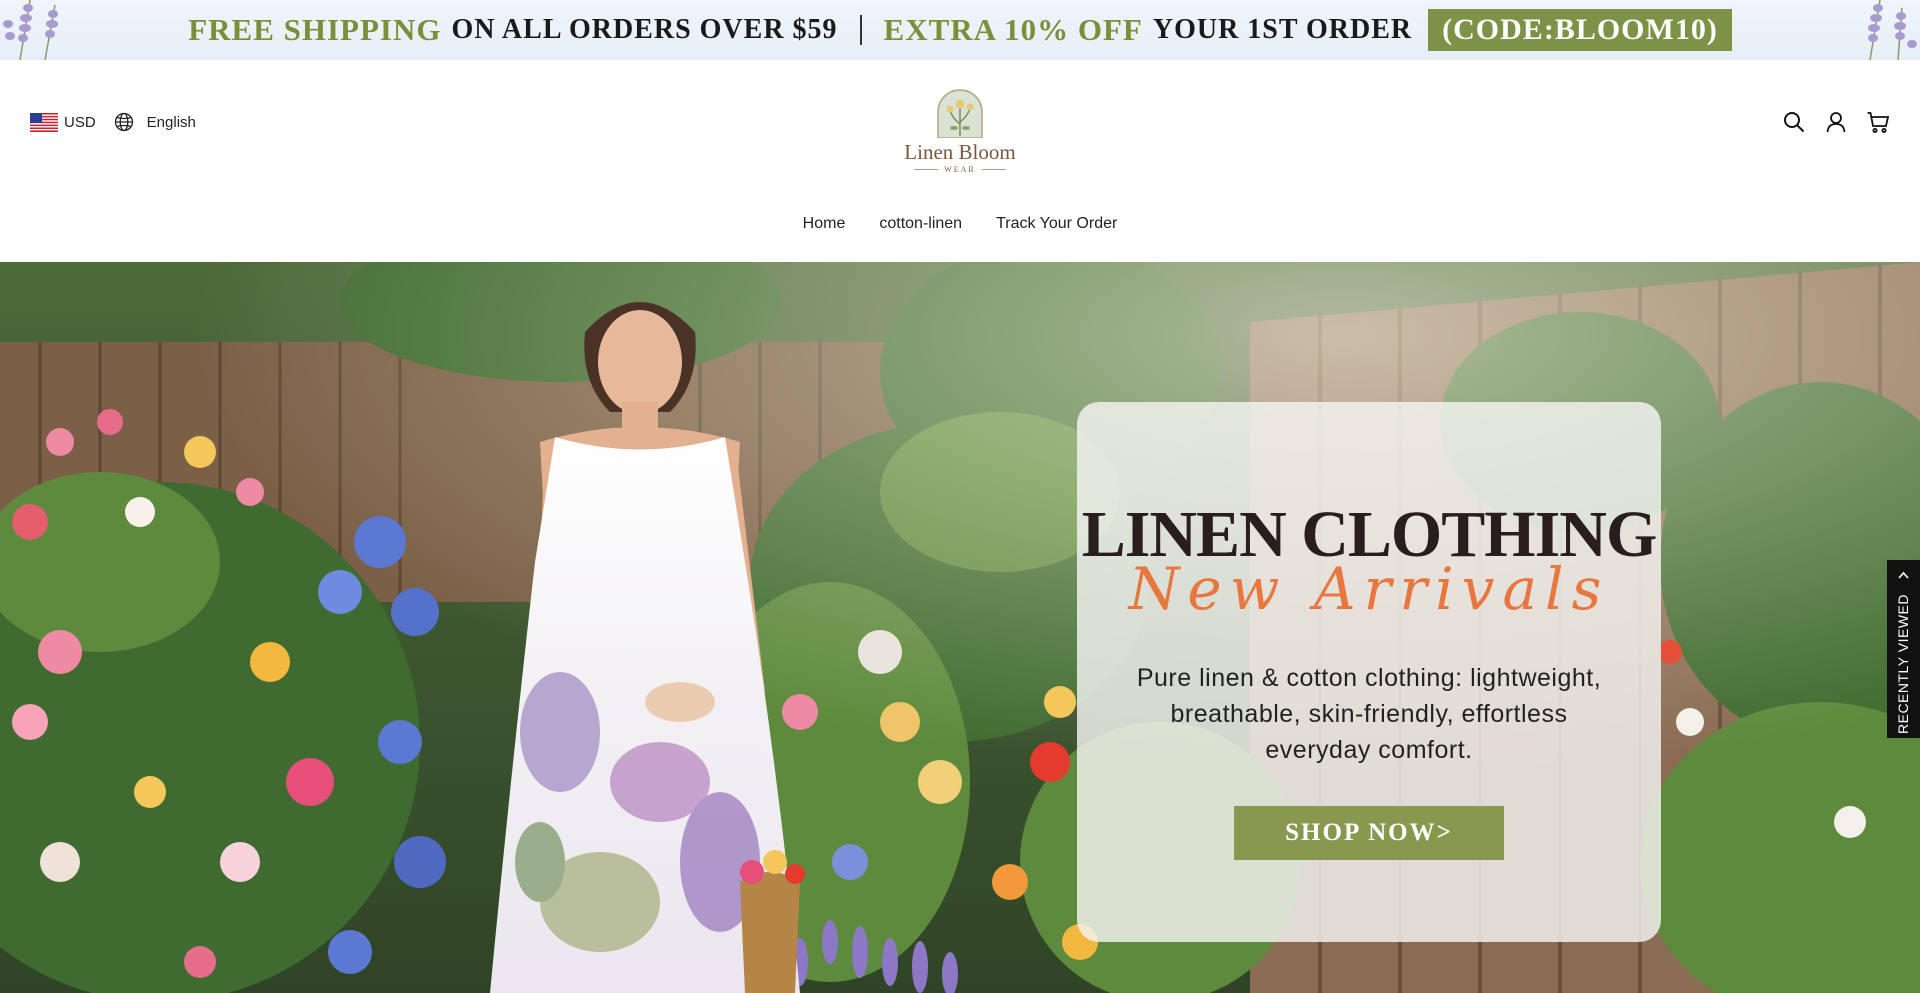 This screenshot has width=1920, height=993. What do you see at coordinates (824, 224) in the screenshot?
I see `nav-item-home: Home` at bounding box center [824, 224].